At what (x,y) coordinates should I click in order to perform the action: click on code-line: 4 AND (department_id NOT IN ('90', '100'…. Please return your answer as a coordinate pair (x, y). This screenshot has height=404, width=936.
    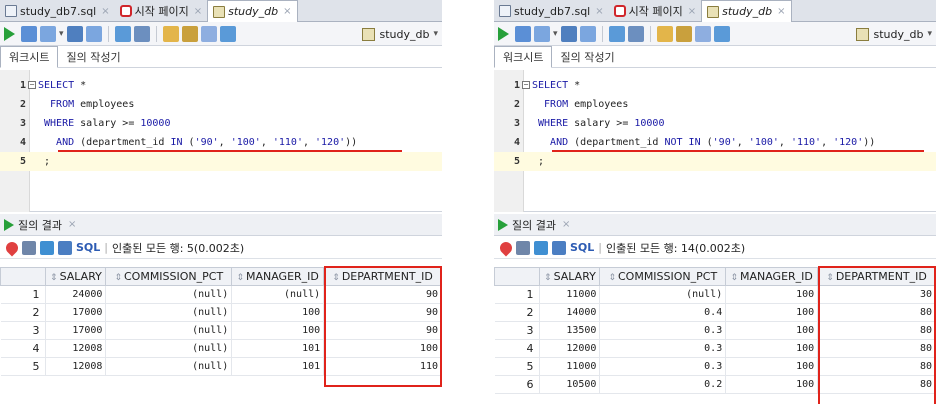
    Looking at the image, I should click on (715, 142).